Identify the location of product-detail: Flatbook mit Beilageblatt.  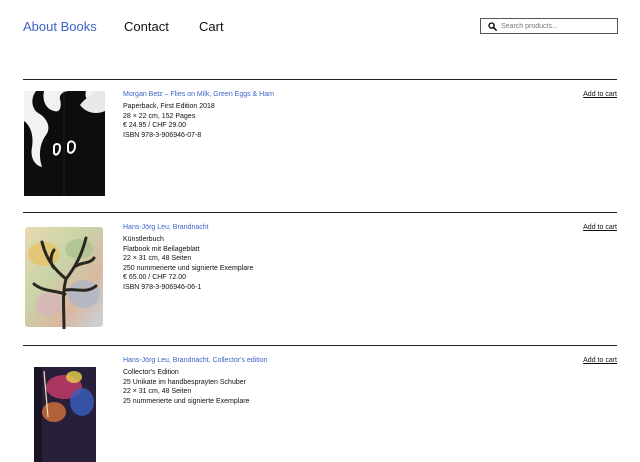
(161, 249).